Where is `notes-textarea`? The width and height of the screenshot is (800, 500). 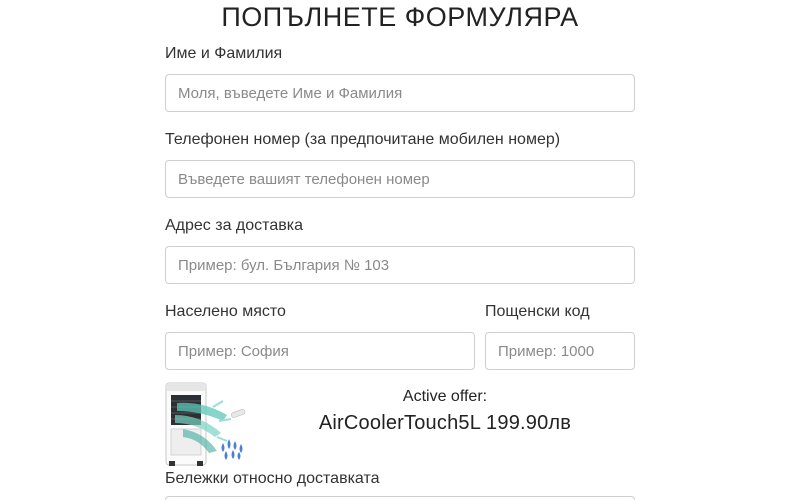 notes-textarea is located at coordinates (400, 498).